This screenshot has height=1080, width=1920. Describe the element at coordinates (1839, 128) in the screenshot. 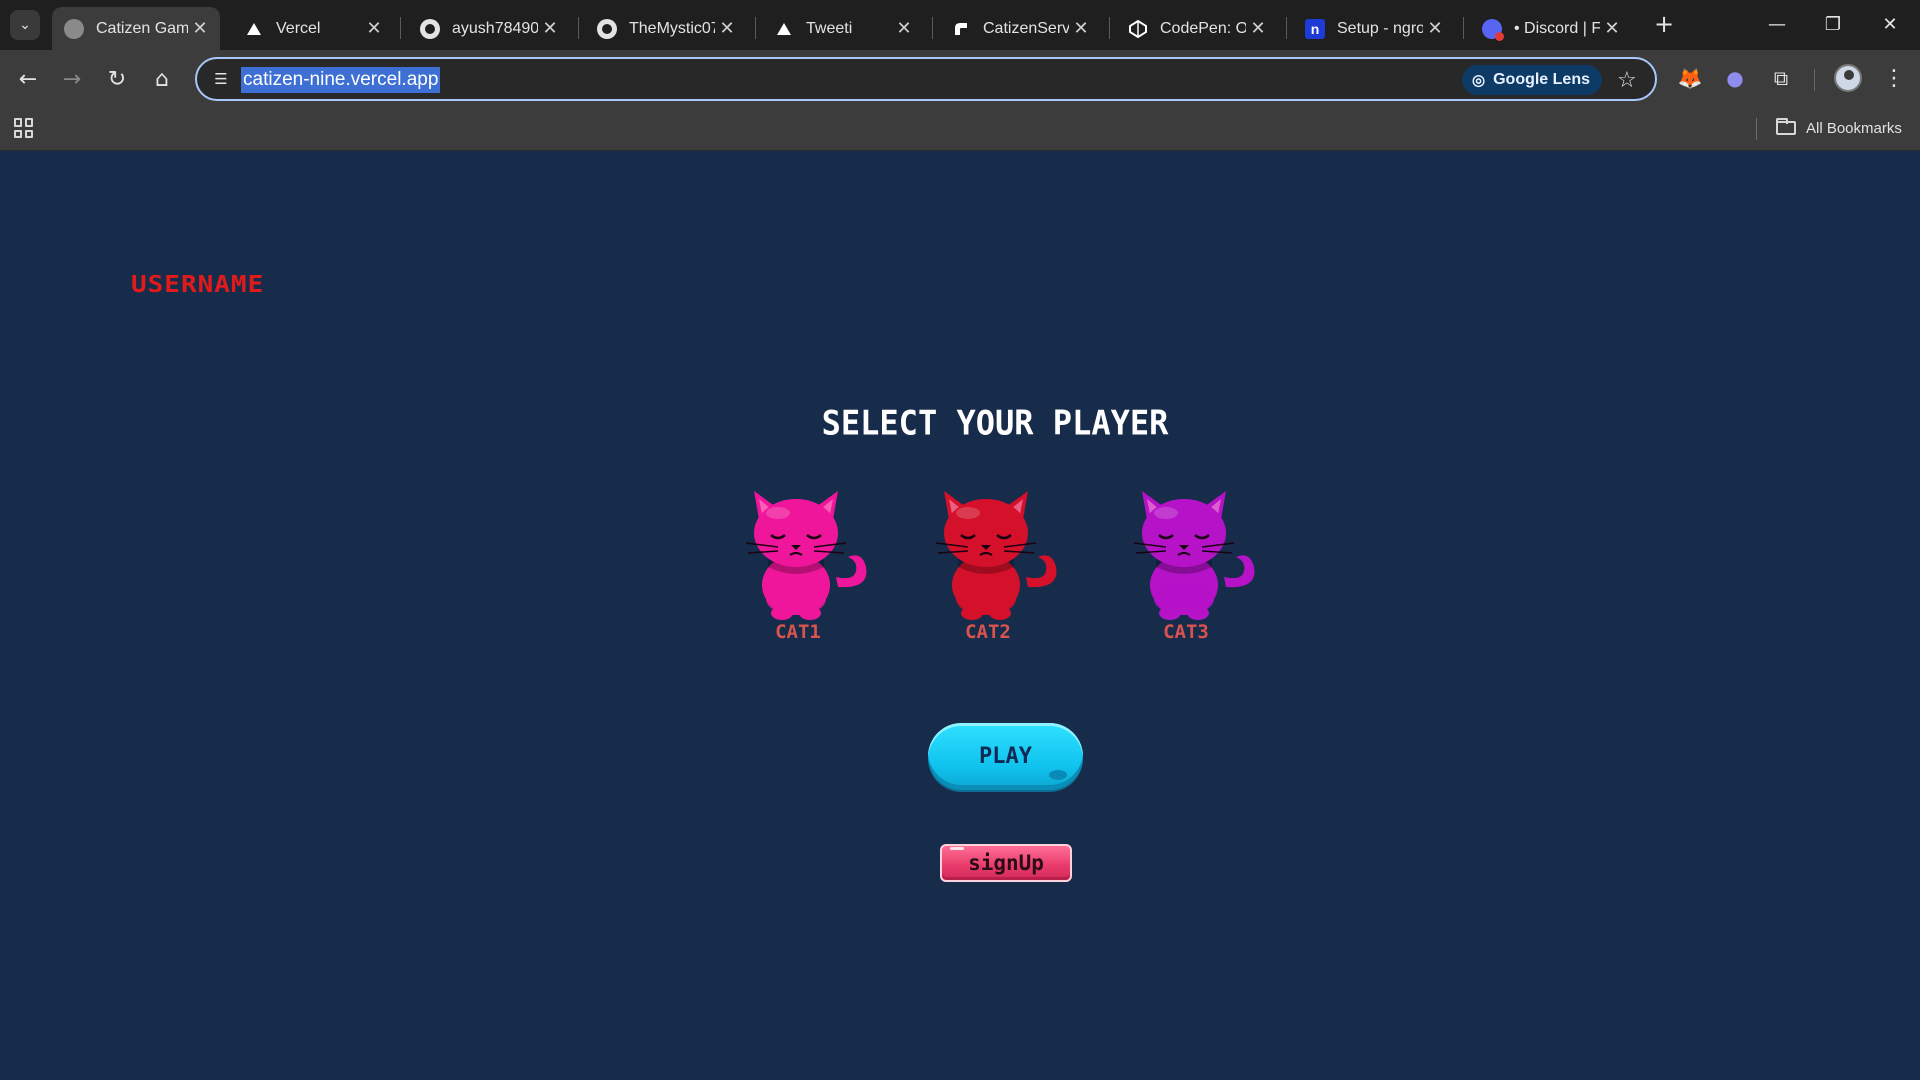

I see `all-bookmarks-button: All Bookmarks` at that location.